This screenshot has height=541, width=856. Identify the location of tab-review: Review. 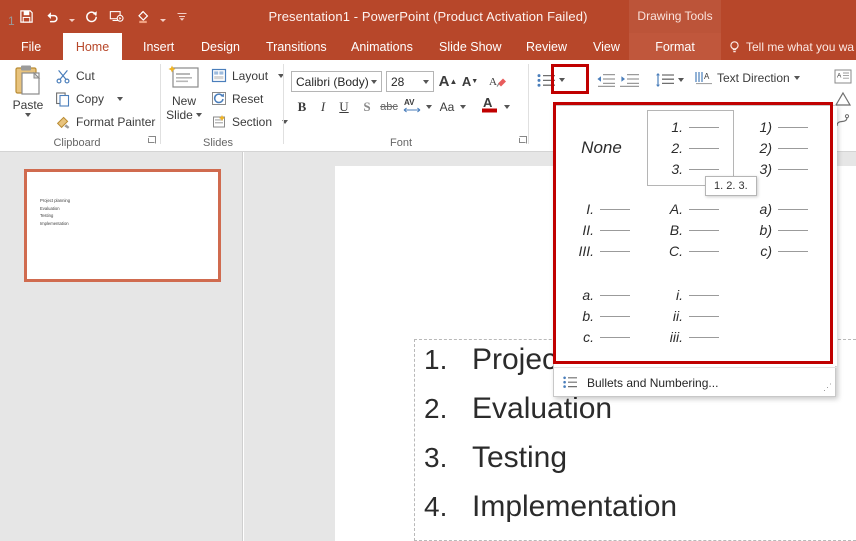
(546, 46).